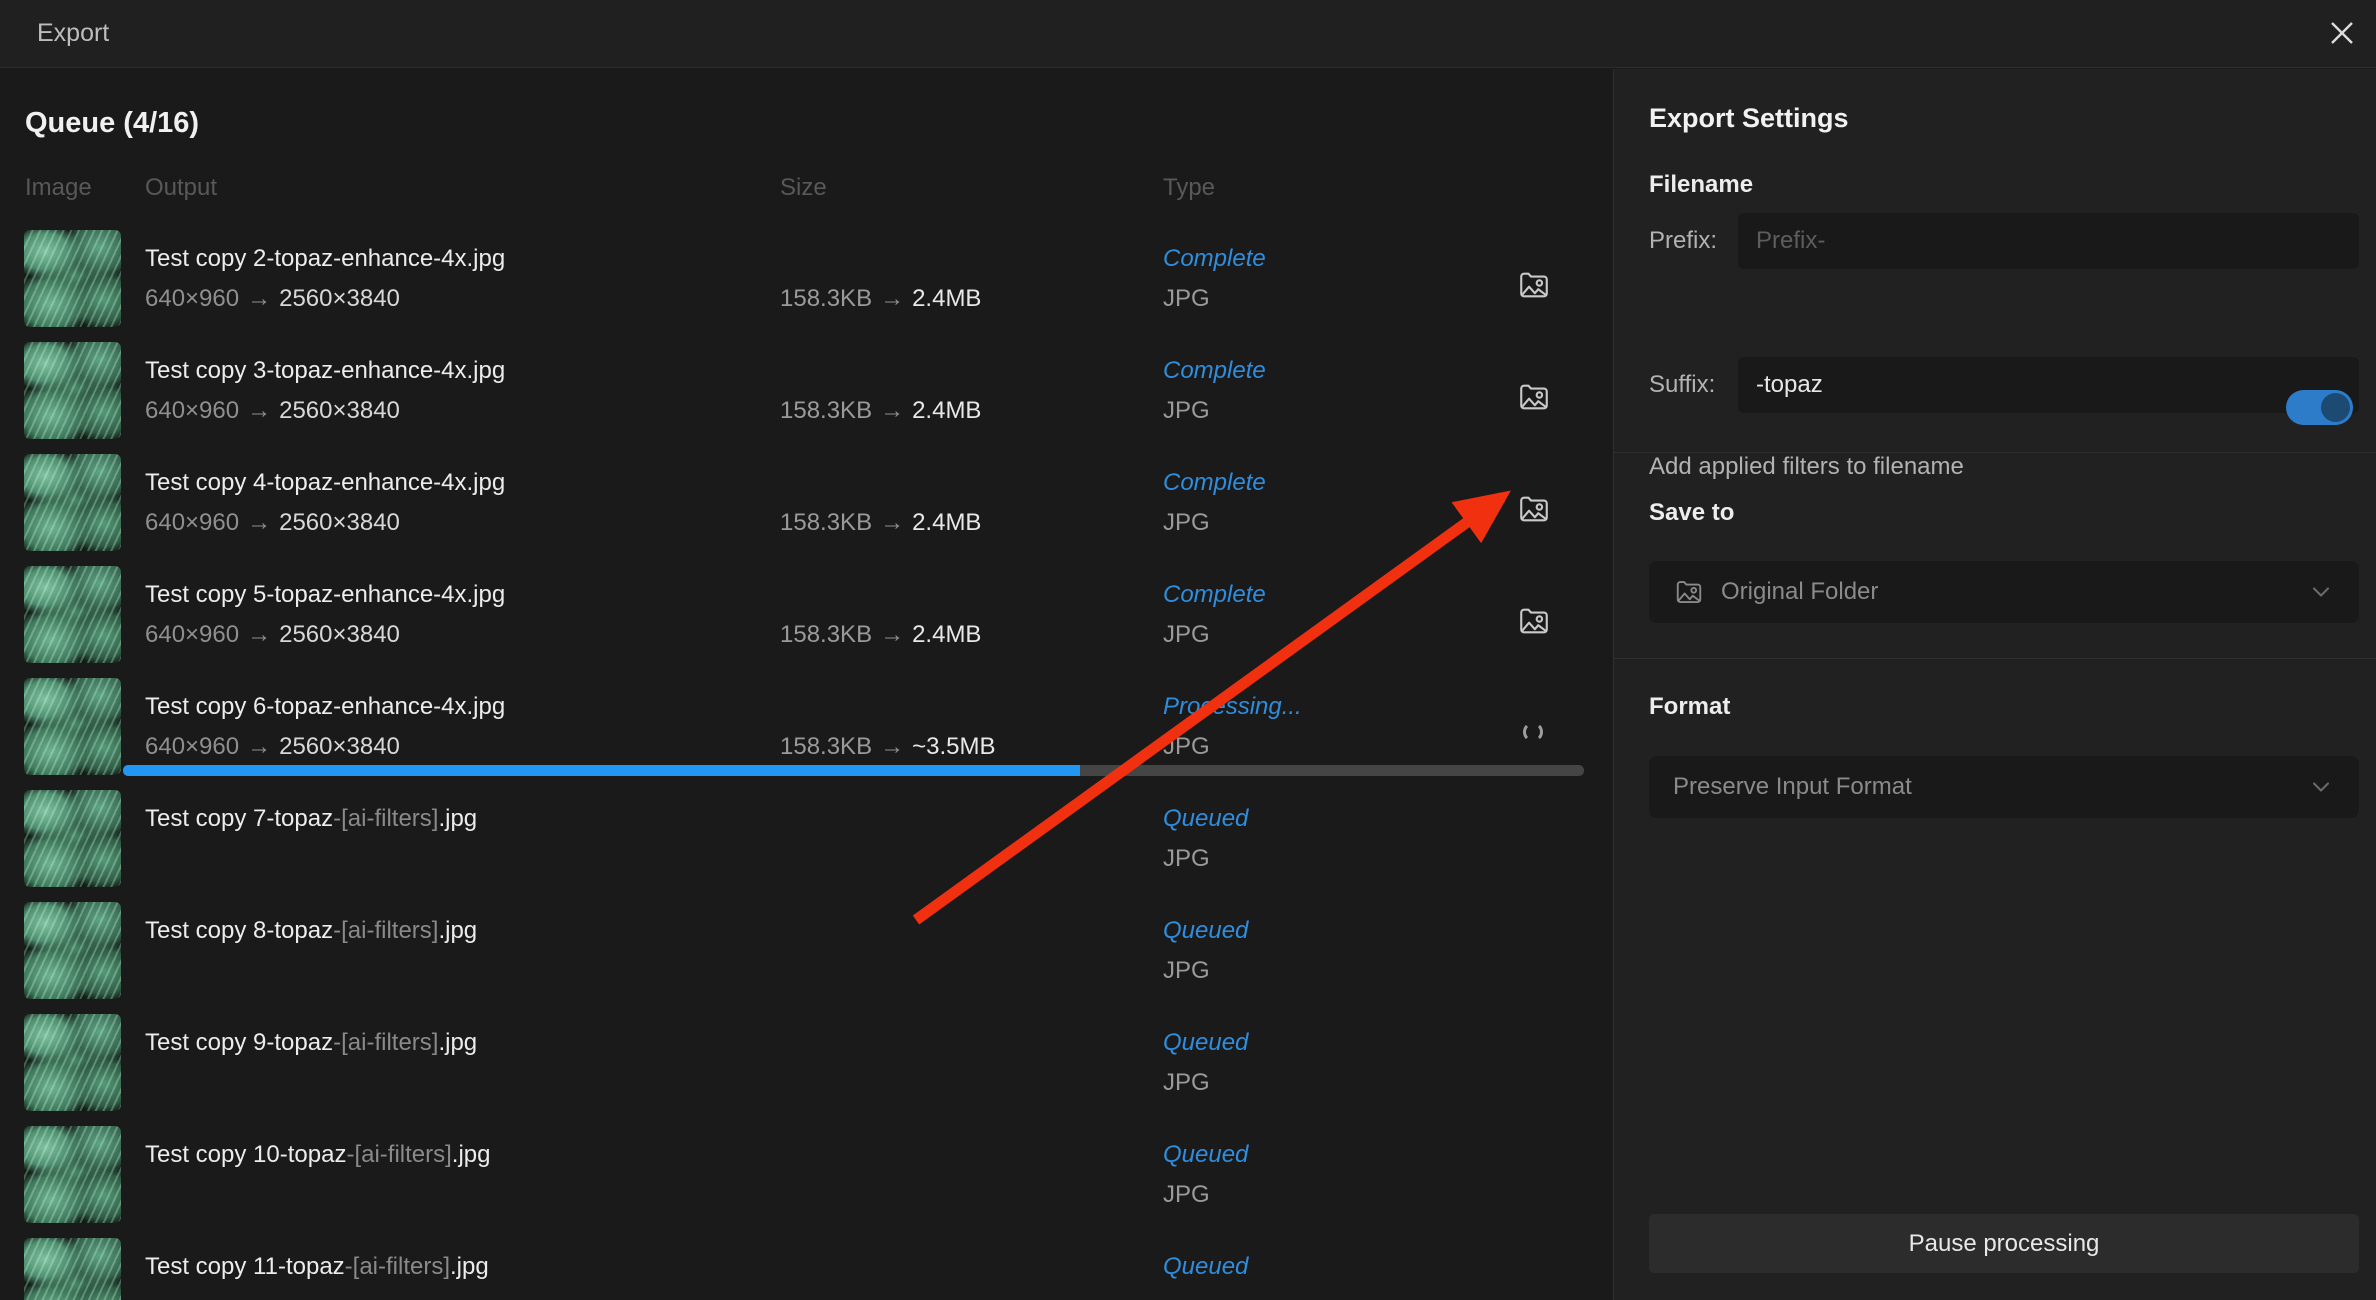 The image size is (2376, 1300). I want to click on toggle-knob, so click(2335, 407).